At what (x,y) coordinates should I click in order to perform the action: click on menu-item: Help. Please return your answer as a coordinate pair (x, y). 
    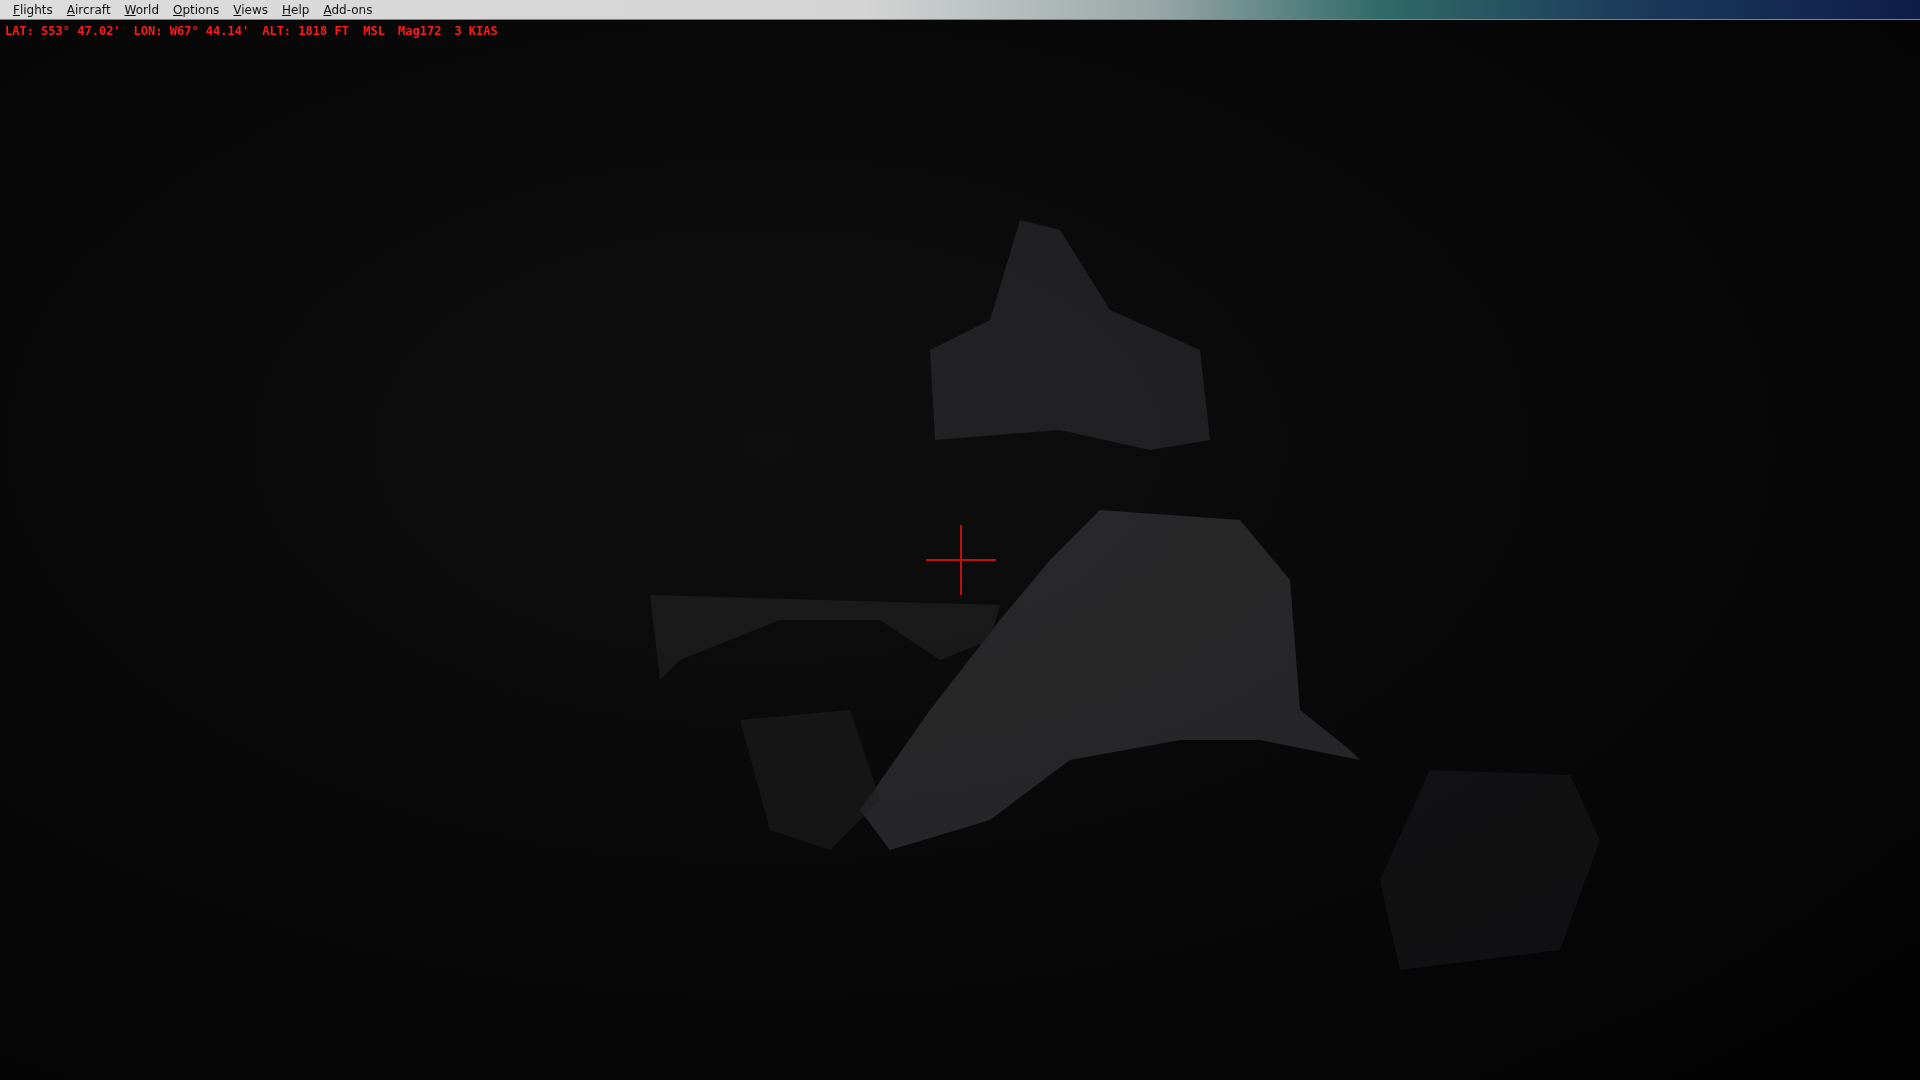
    Looking at the image, I should click on (296, 9).